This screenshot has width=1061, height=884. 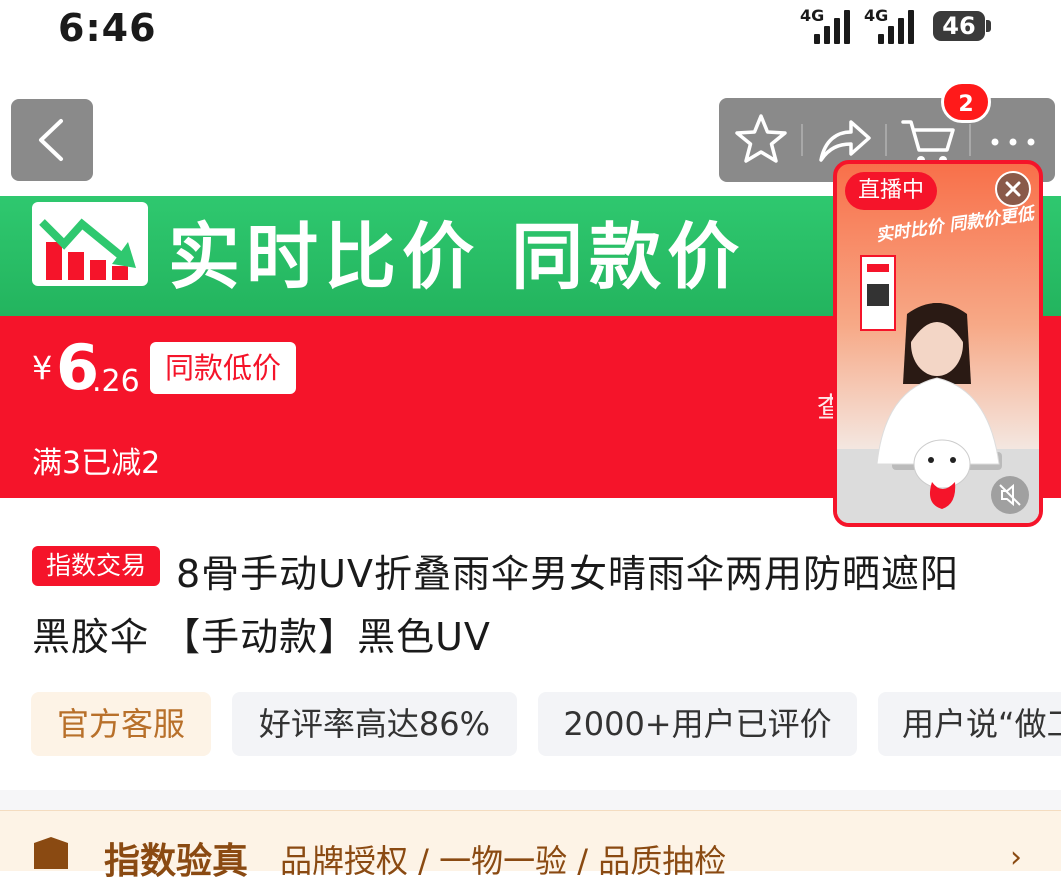 I want to click on chip-user-says: 用户说“做工, so click(x=969, y=724).